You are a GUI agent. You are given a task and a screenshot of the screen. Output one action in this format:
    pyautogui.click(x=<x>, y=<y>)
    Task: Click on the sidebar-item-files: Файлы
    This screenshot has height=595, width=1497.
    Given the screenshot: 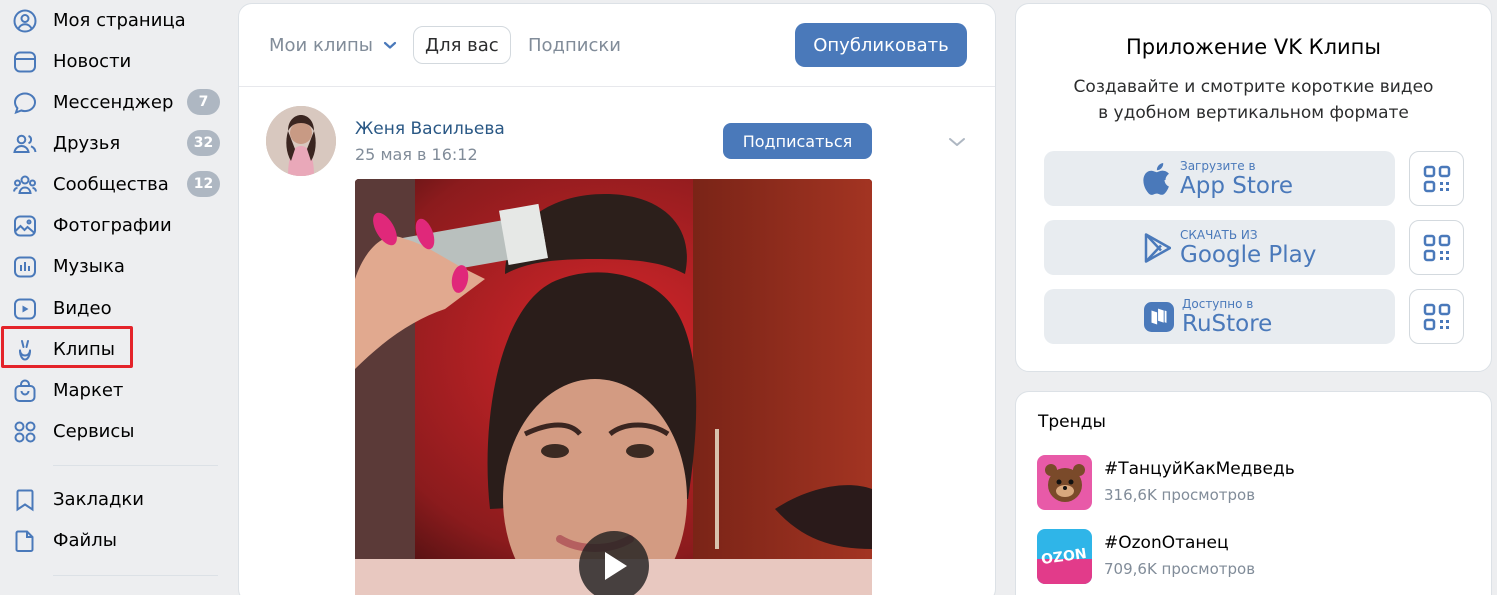 What is the action you would take?
    pyautogui.click(x=112, y=540)
    